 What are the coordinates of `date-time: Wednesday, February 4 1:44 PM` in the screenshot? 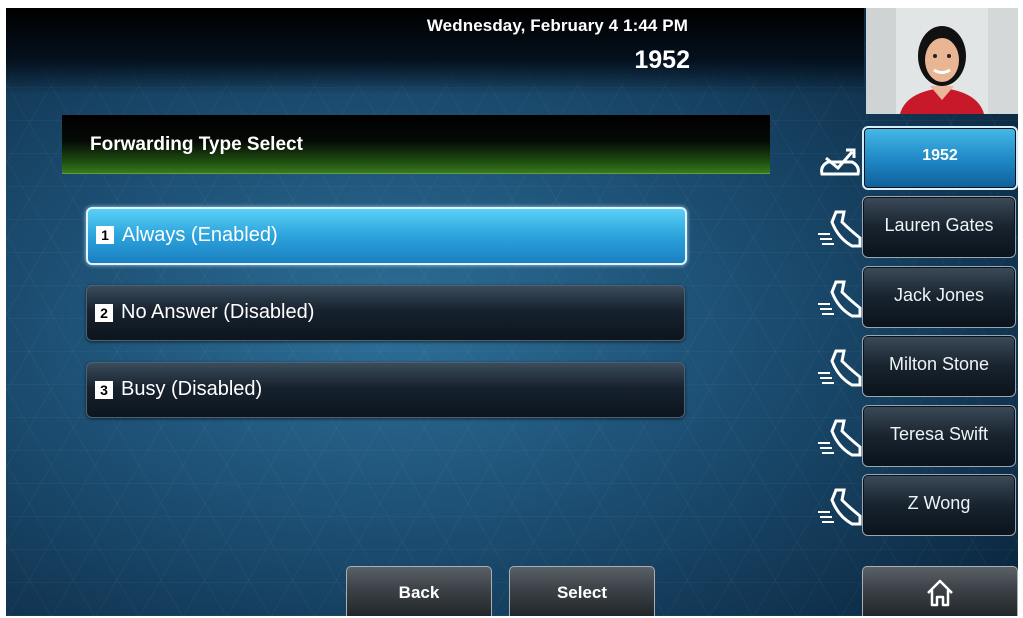 It's located at (557, 25).